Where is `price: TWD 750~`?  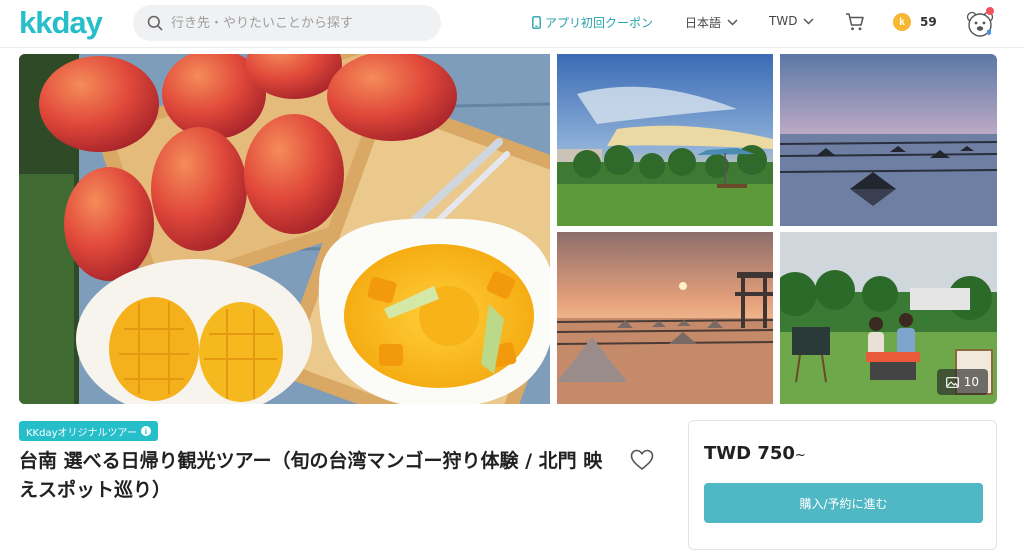 price: TWD 750~ is located at coordinates (755, 453).